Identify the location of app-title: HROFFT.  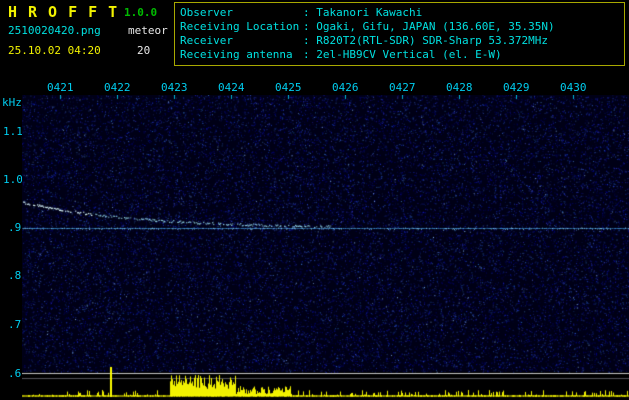
(68, 12).